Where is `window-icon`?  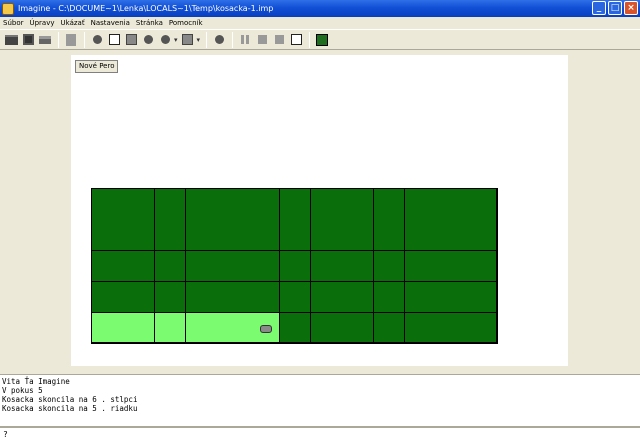 window-icon is located at coordinates (296, 40).